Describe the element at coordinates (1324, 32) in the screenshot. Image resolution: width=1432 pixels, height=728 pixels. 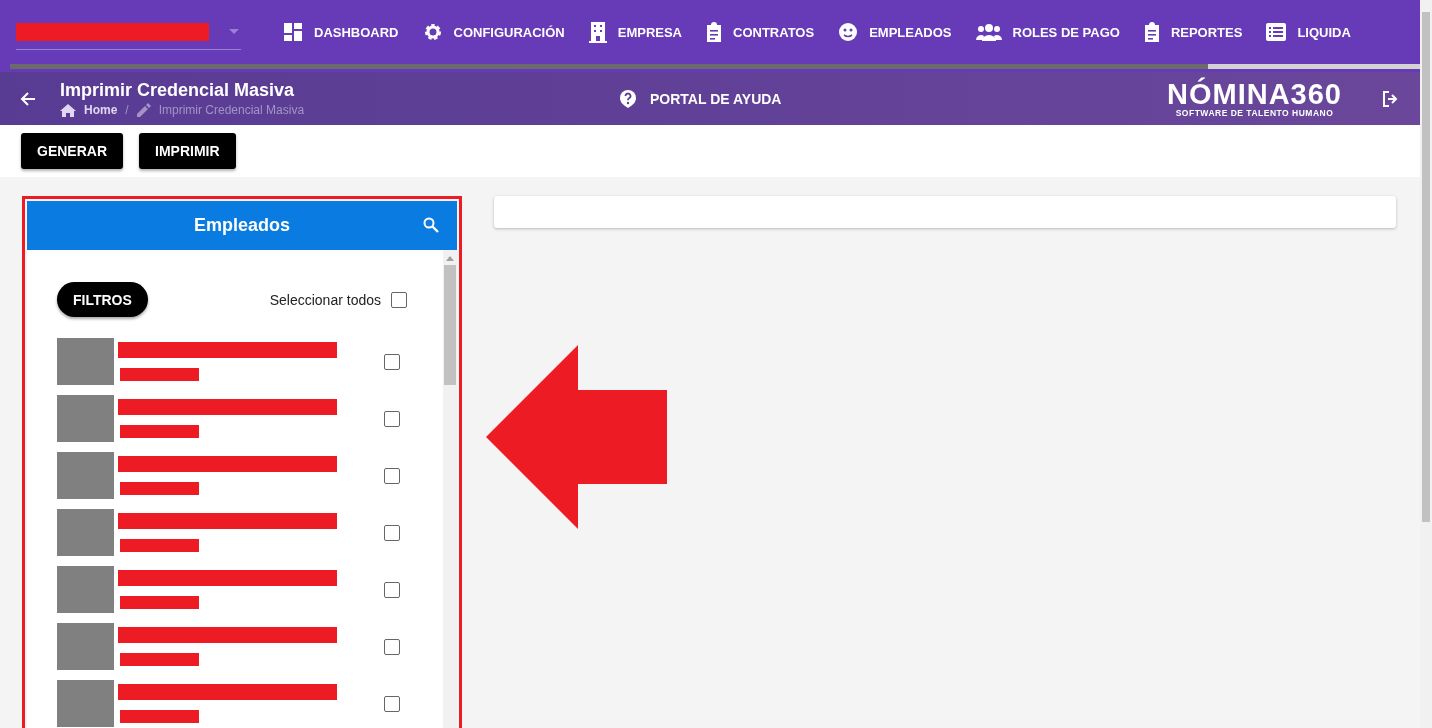
I see `nav-label: LIQUIDA` at that location.